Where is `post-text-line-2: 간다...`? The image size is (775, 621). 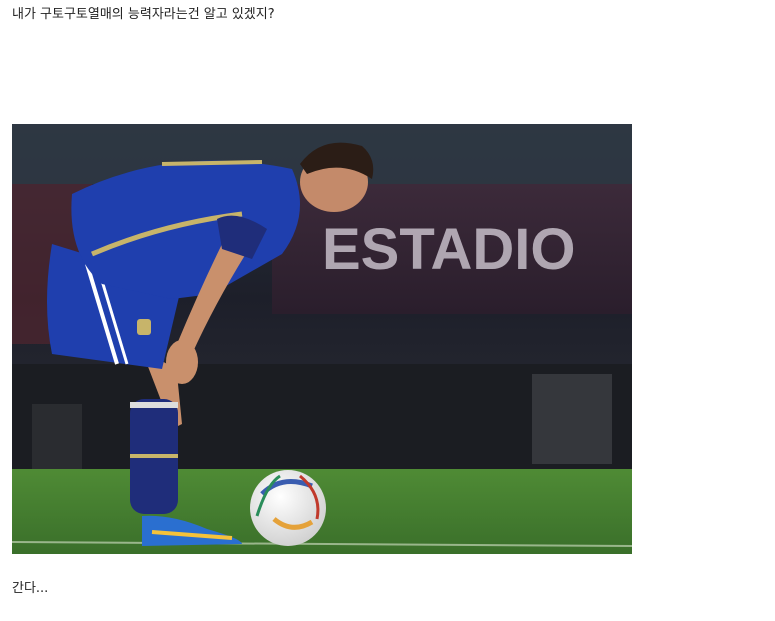
post-text-line-2: 간다... is located at coordinates (30, 588).